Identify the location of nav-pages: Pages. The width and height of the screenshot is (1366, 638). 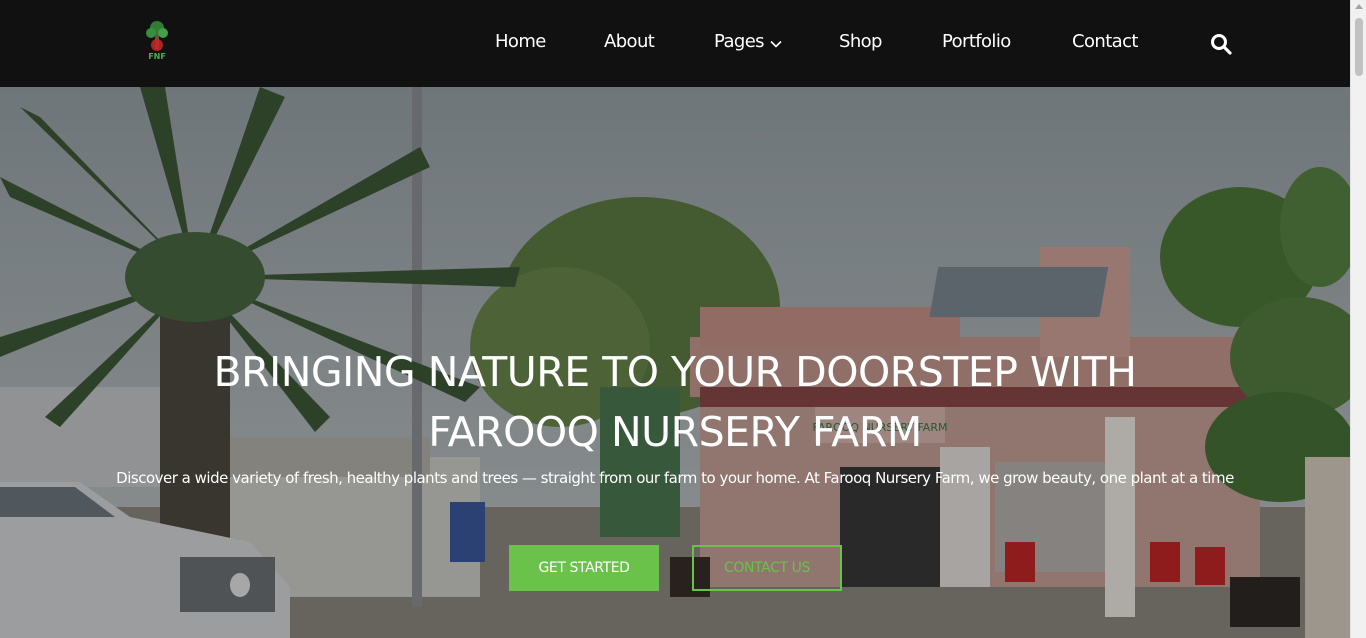
(748, 42).